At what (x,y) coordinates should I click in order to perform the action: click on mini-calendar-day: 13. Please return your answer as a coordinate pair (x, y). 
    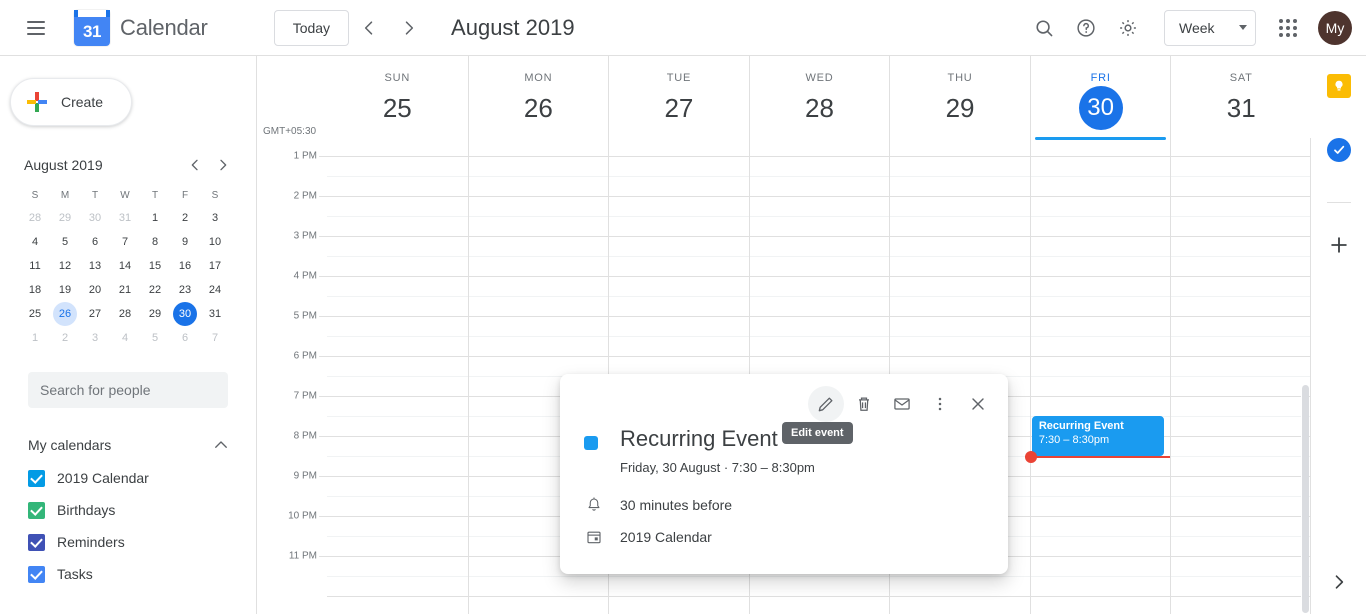
    Looking at the image, I should click on (95, 266).